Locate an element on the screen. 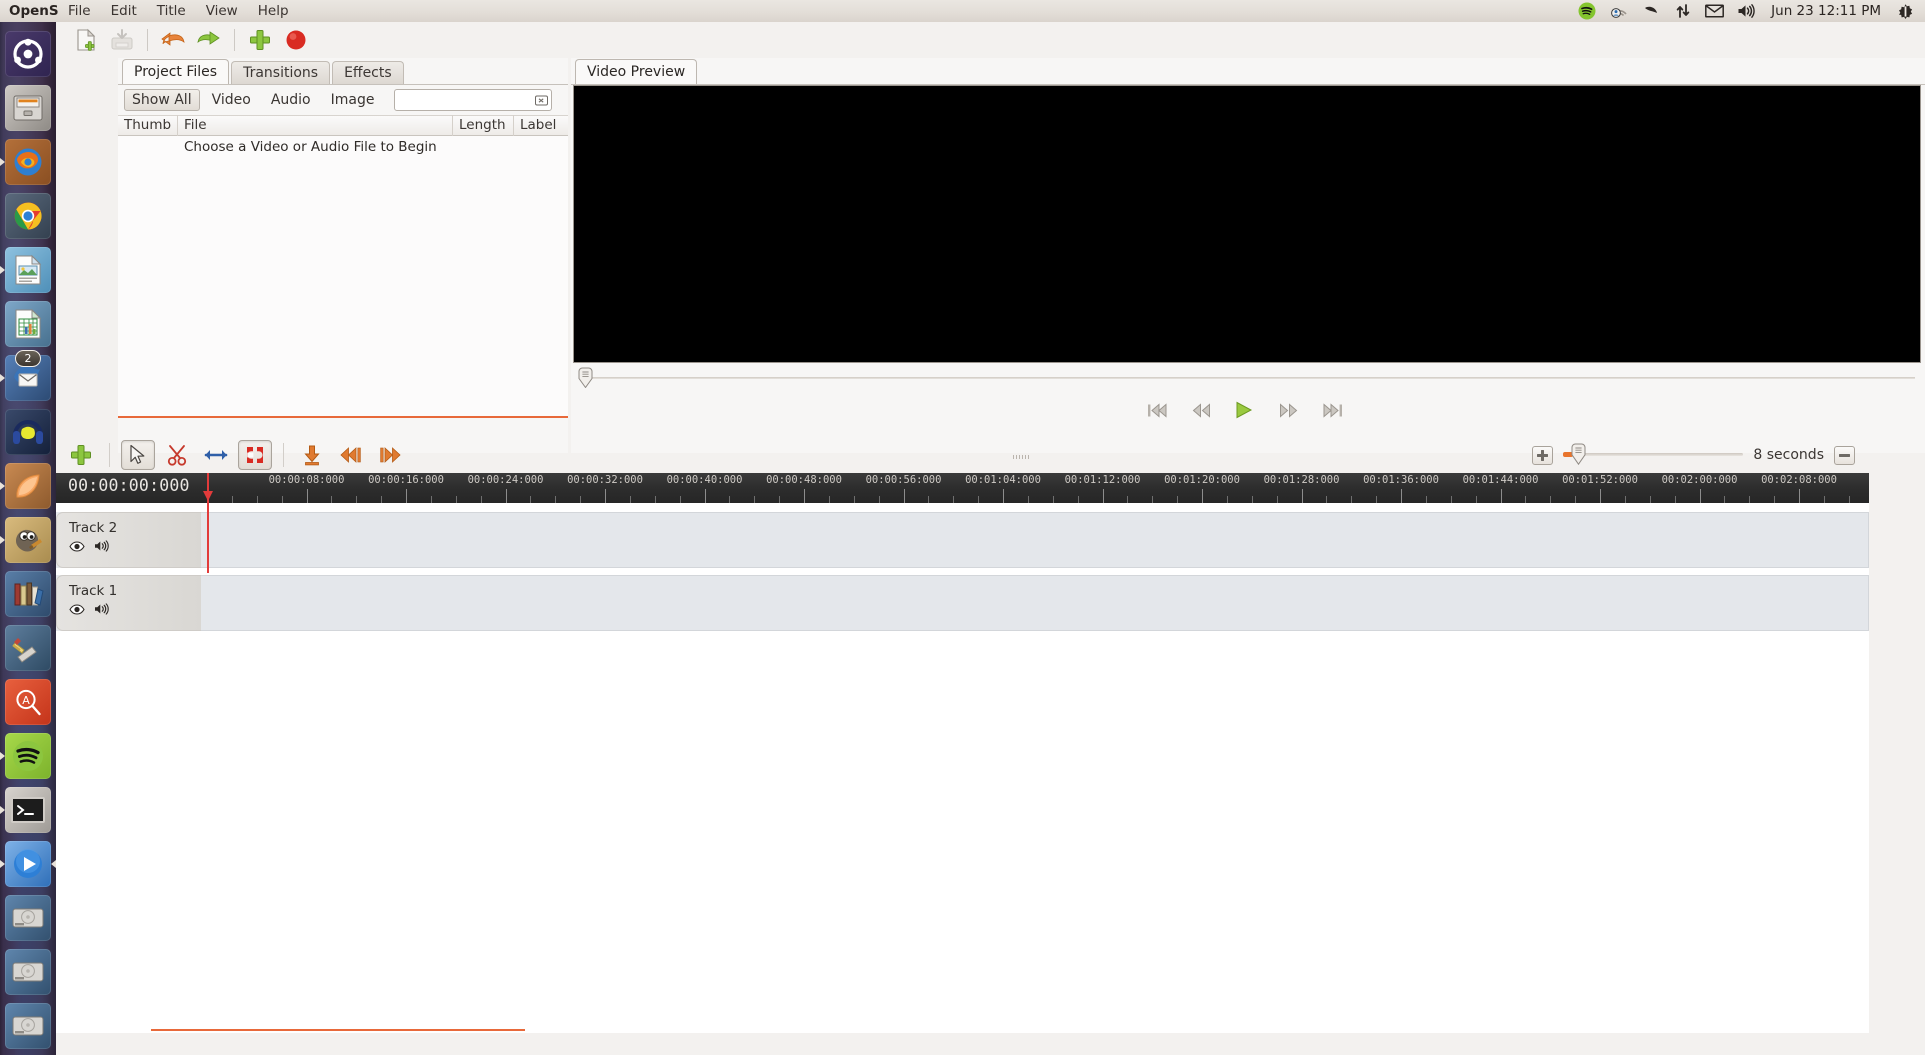 Image resolution: width=1925 pixels, height=1055 pixels. timeline-track-1: Track 1 is located at coordinates (962, 602).